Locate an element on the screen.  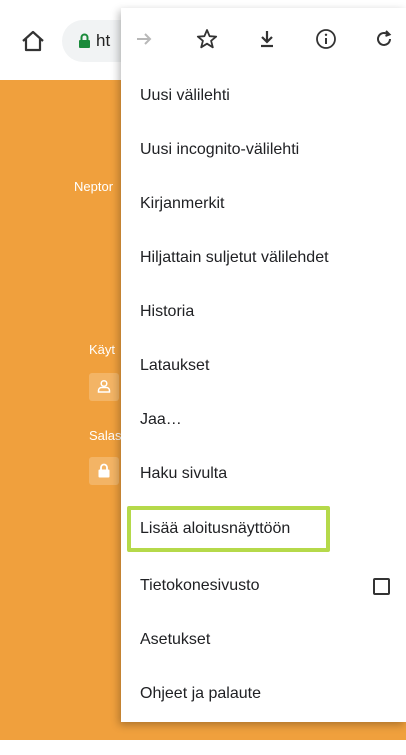
menu-item-history: Historia is located at coordinates (263, 312).